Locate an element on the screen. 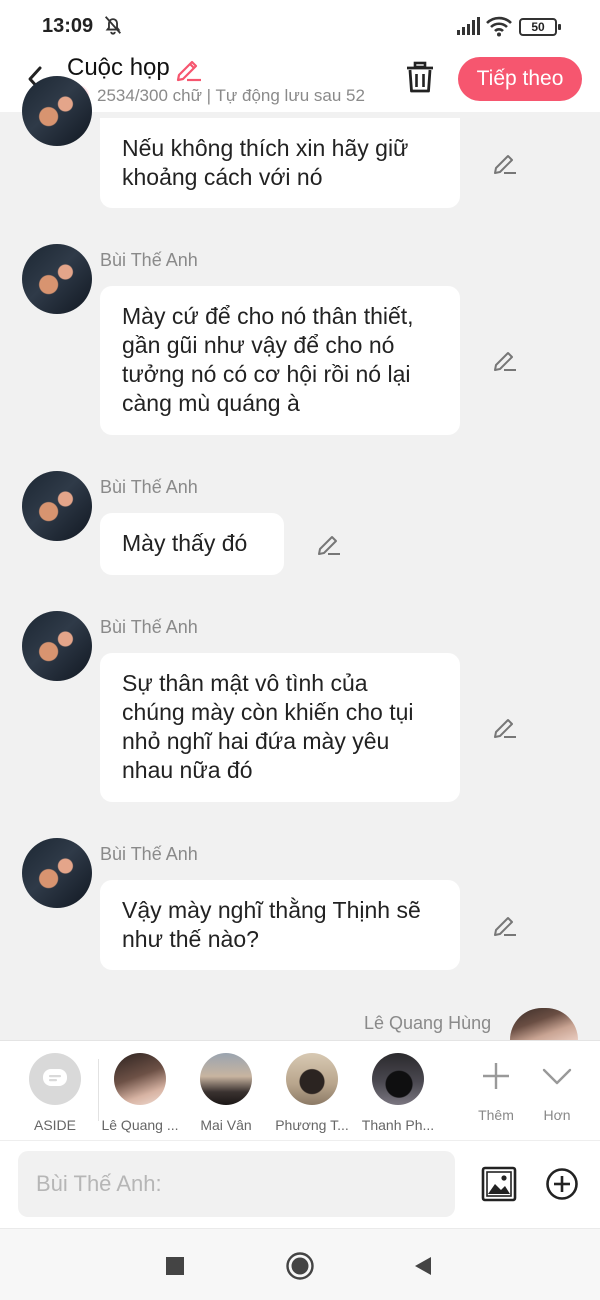 This screenshot has height=1300, width=600. sender-name: Lê Quang Hùng is located at coordinates (428, 1023).